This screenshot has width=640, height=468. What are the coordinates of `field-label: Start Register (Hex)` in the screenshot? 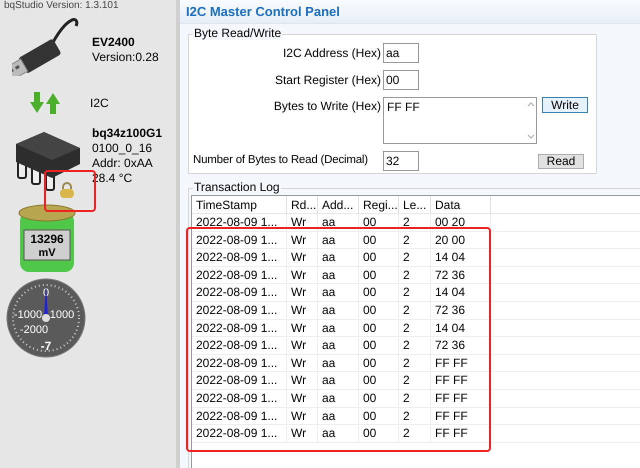 It's located at (328, 80).